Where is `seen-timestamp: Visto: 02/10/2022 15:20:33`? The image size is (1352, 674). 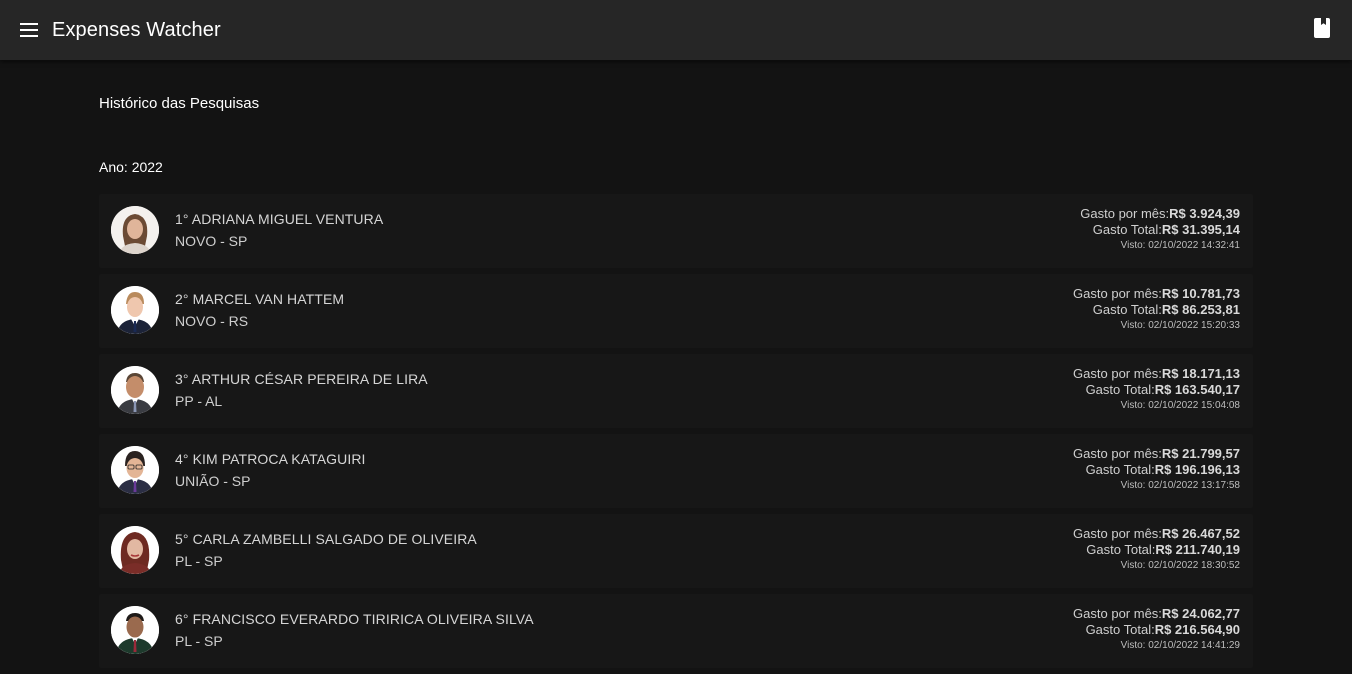
seen-timestamp: Visto: 02/10/2022 15:20:33 is located at coordinates (1180, 325).